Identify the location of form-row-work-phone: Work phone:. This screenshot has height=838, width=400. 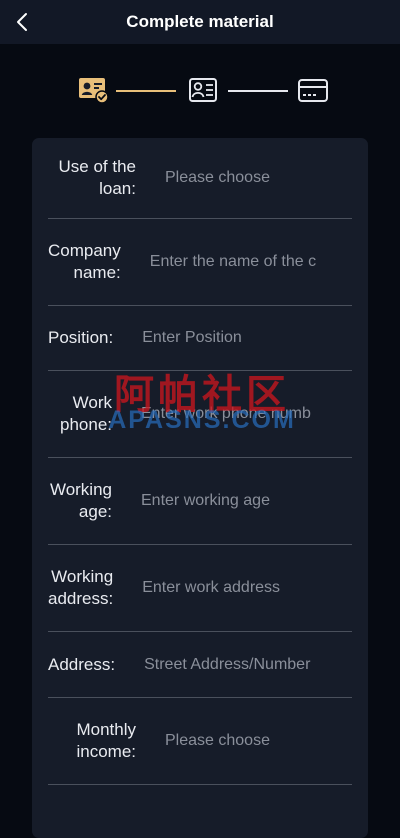
(200, 414).